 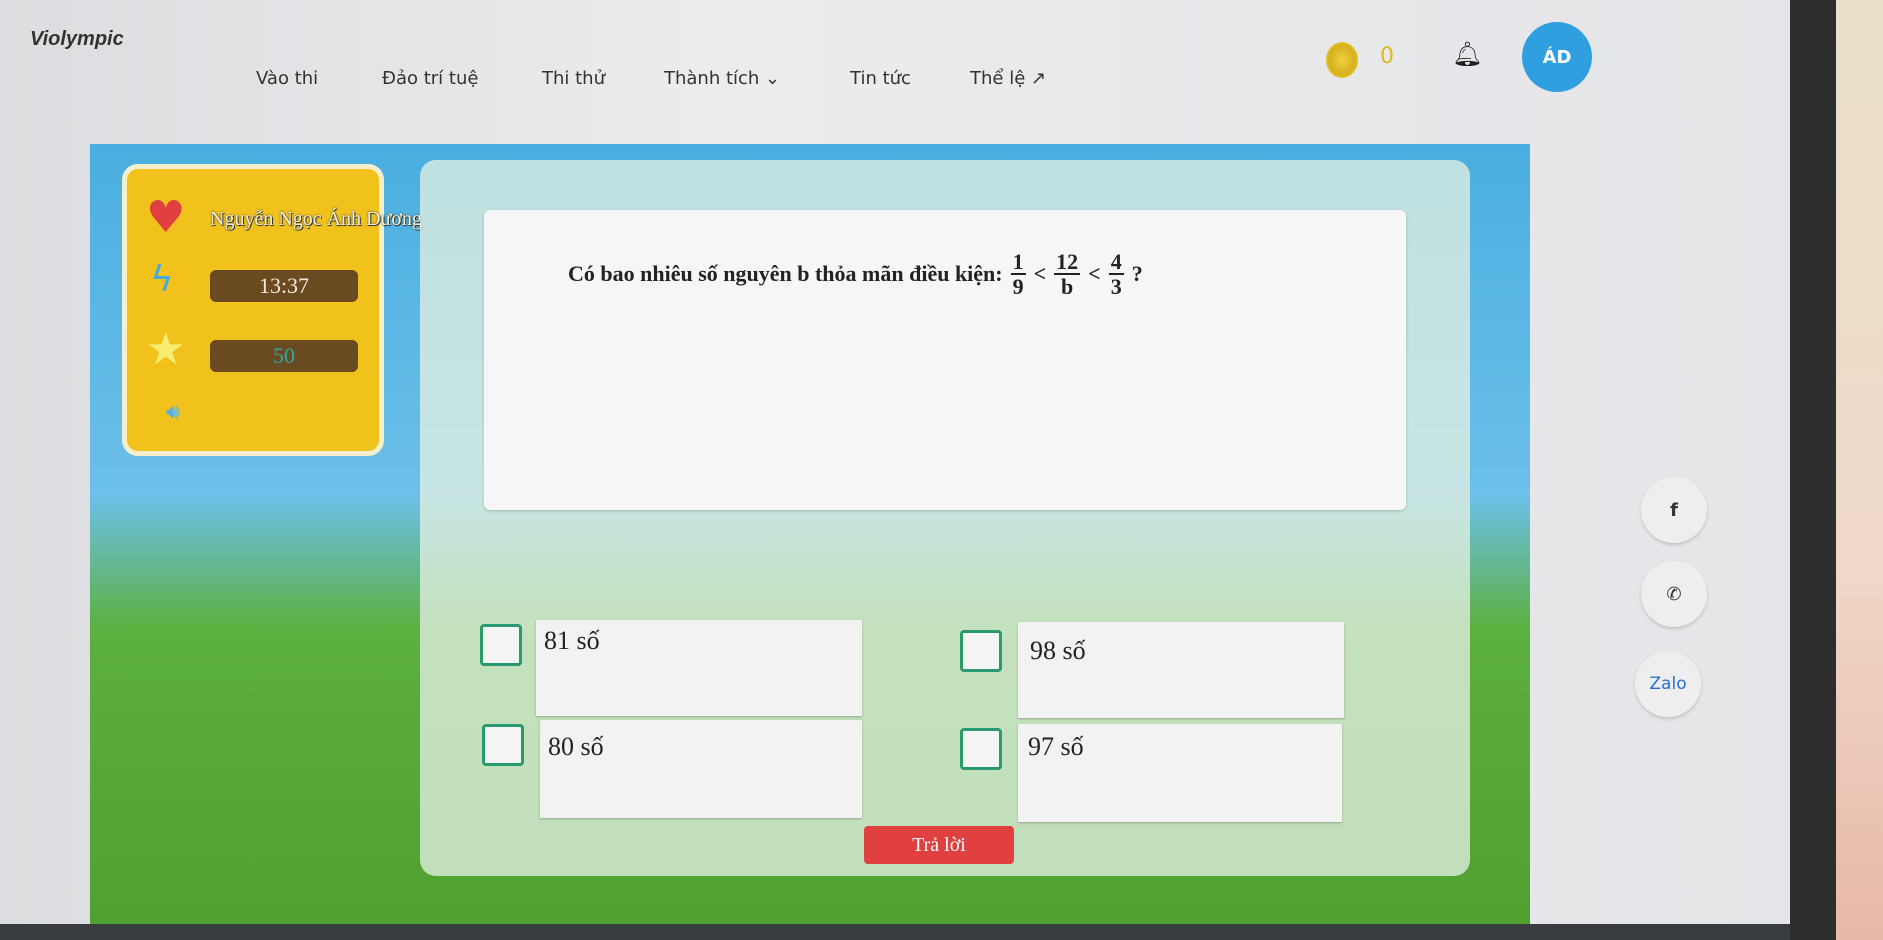 What do you see at coordinates (166, 349) in the screenshot?
I see `star-icon: ★` at bounding box center [166, 349].